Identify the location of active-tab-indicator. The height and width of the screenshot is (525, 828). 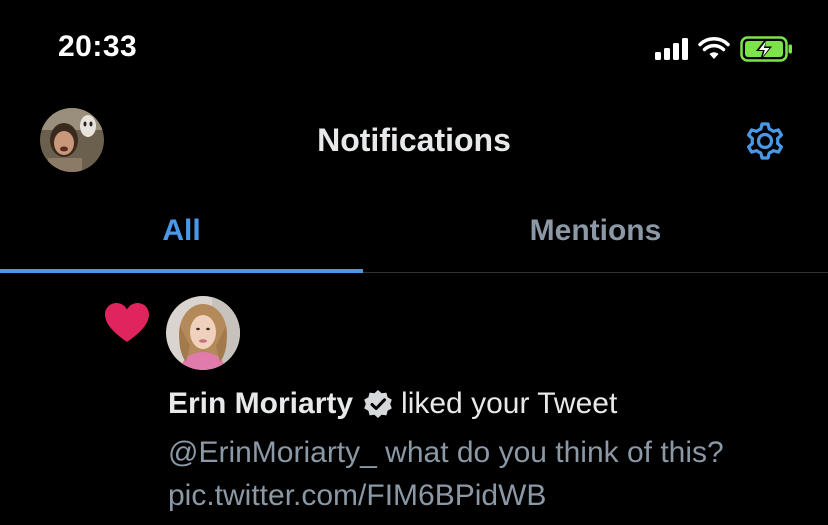
(181, 271).